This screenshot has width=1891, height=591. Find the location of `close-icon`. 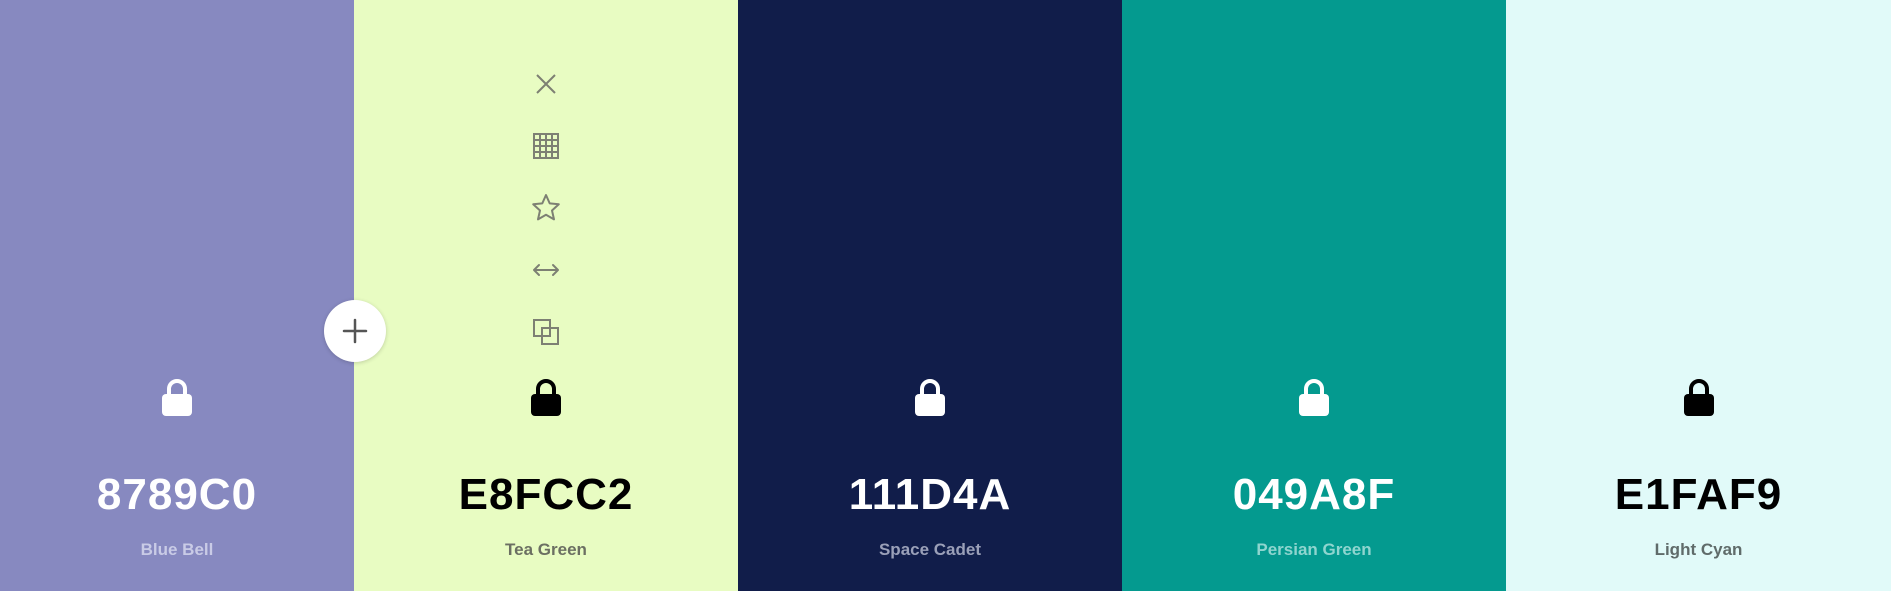

close-icon is located at coordinates (546, 84).